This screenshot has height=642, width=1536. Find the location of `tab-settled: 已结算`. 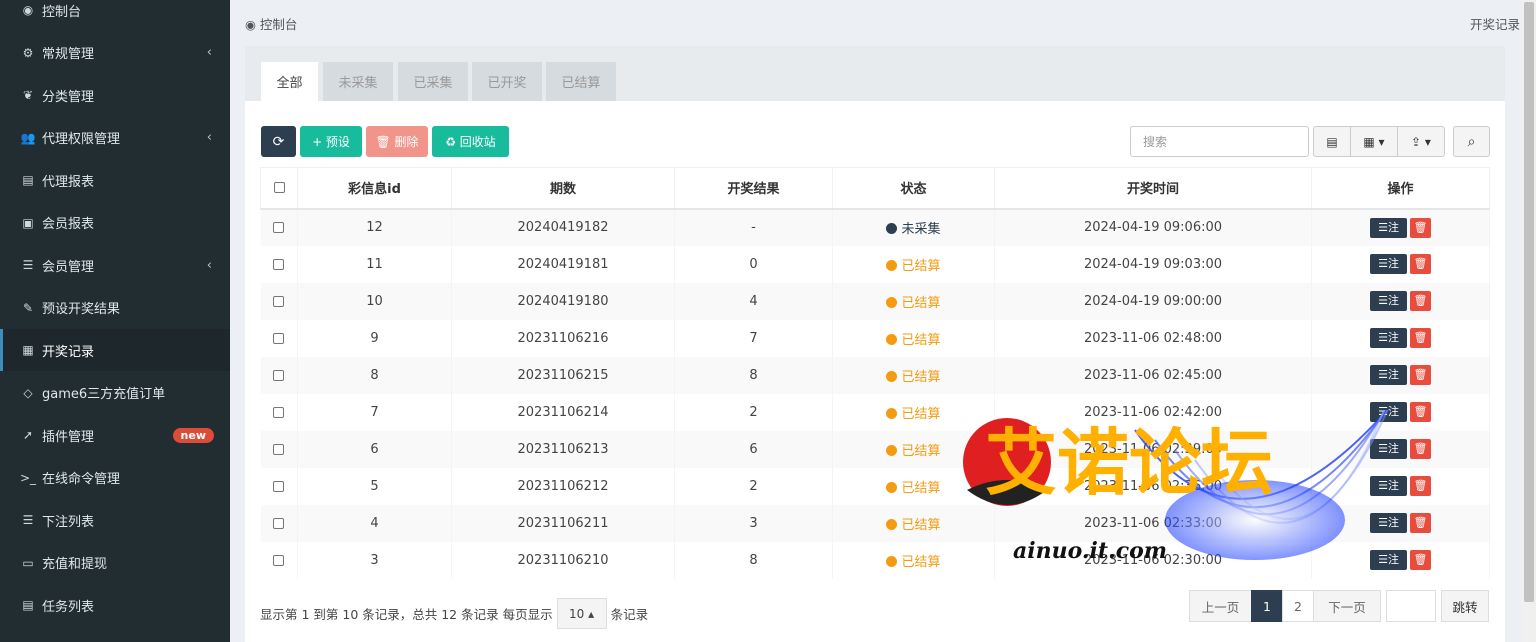

tab-settled: 已结算 is located at coordinates (581, 81).